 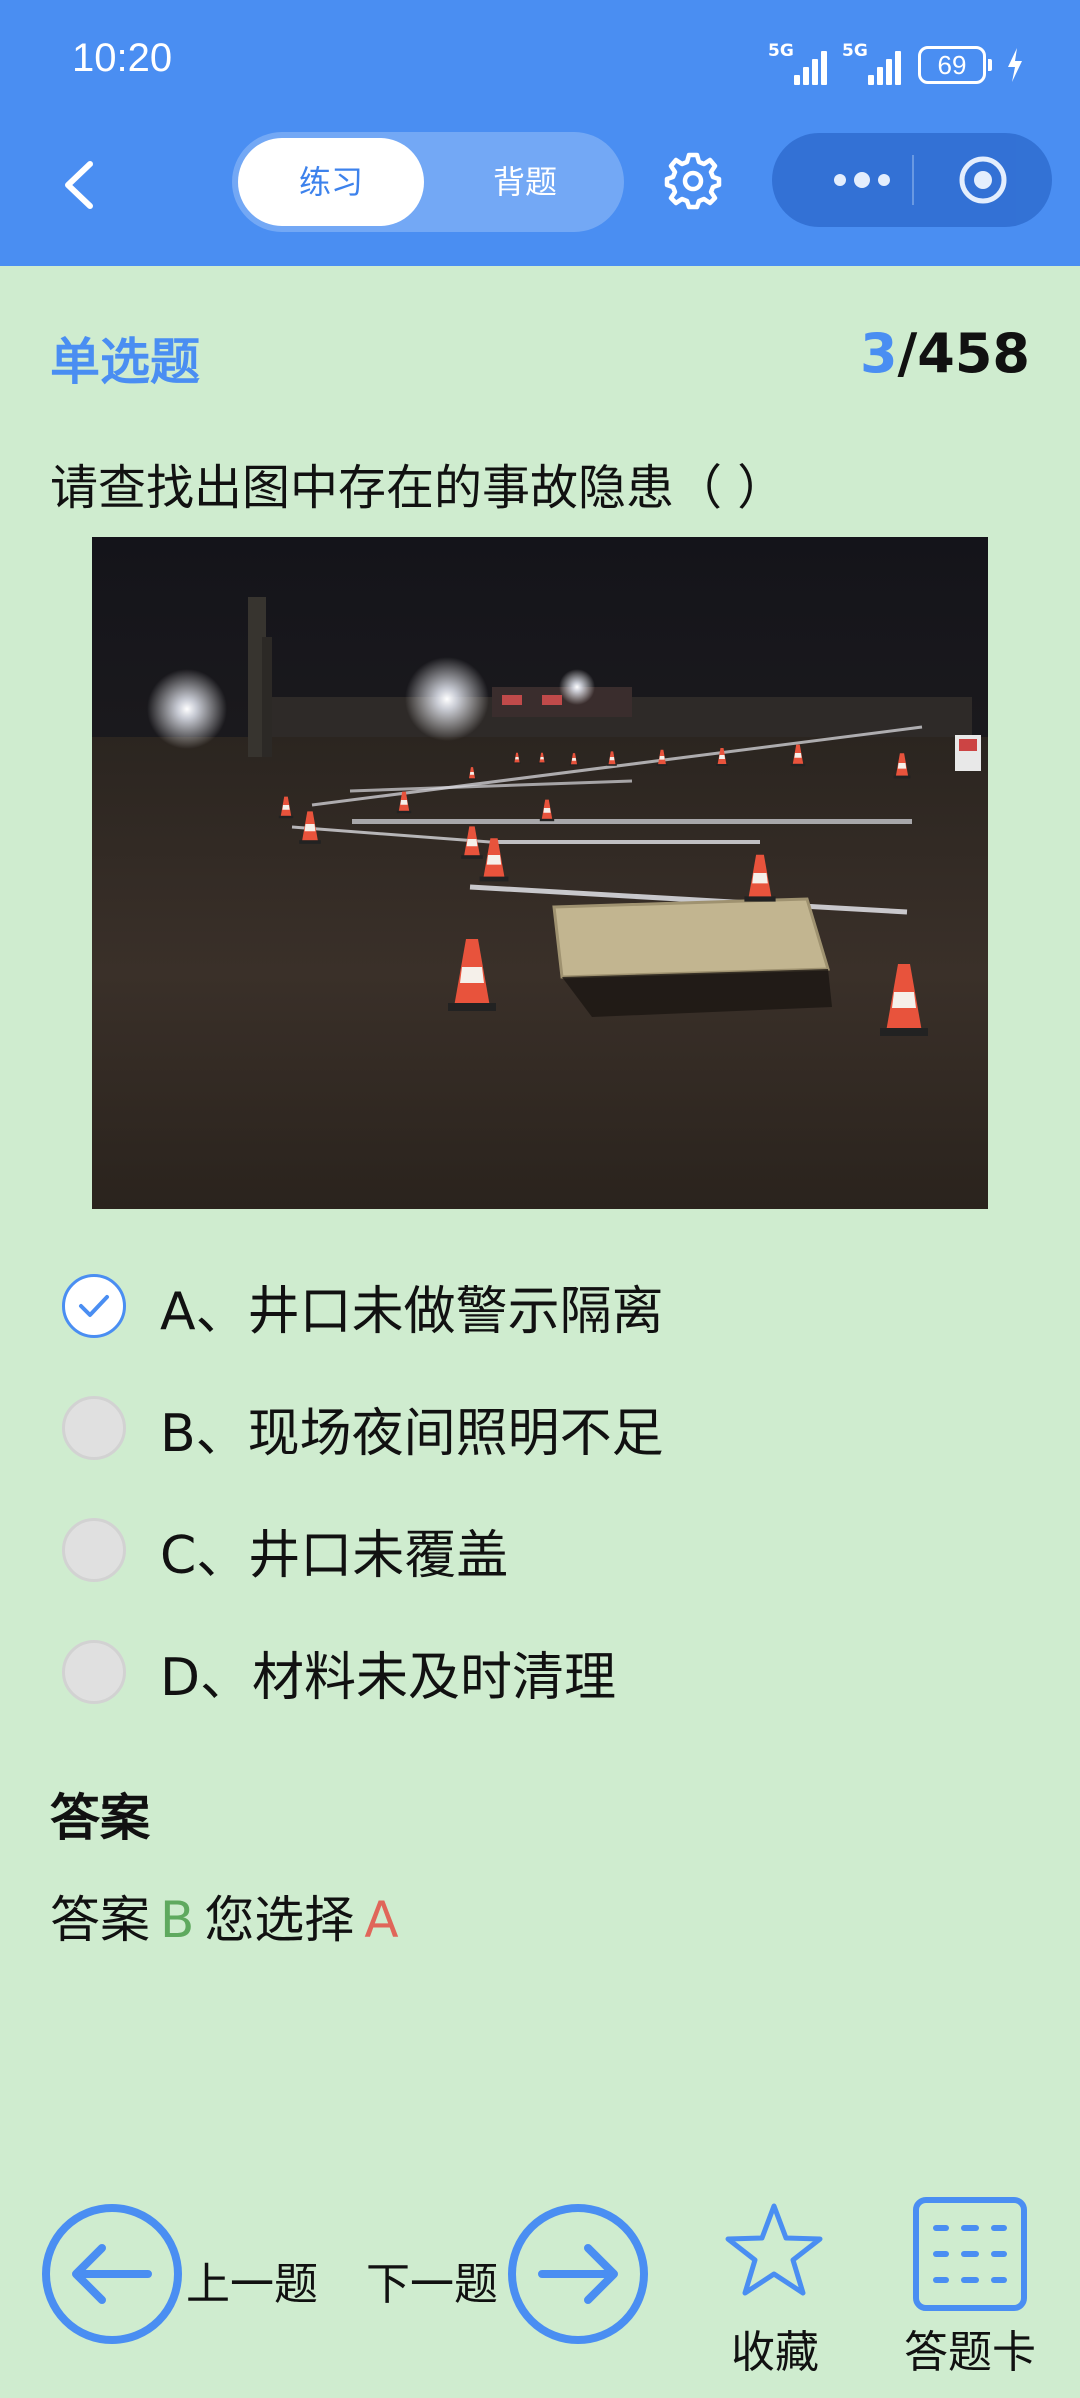 What do you see at coordinates (970, 2352) in the screenshot?
I see `answer-card-label: 答题卡` at bounding box center [970, 2352].